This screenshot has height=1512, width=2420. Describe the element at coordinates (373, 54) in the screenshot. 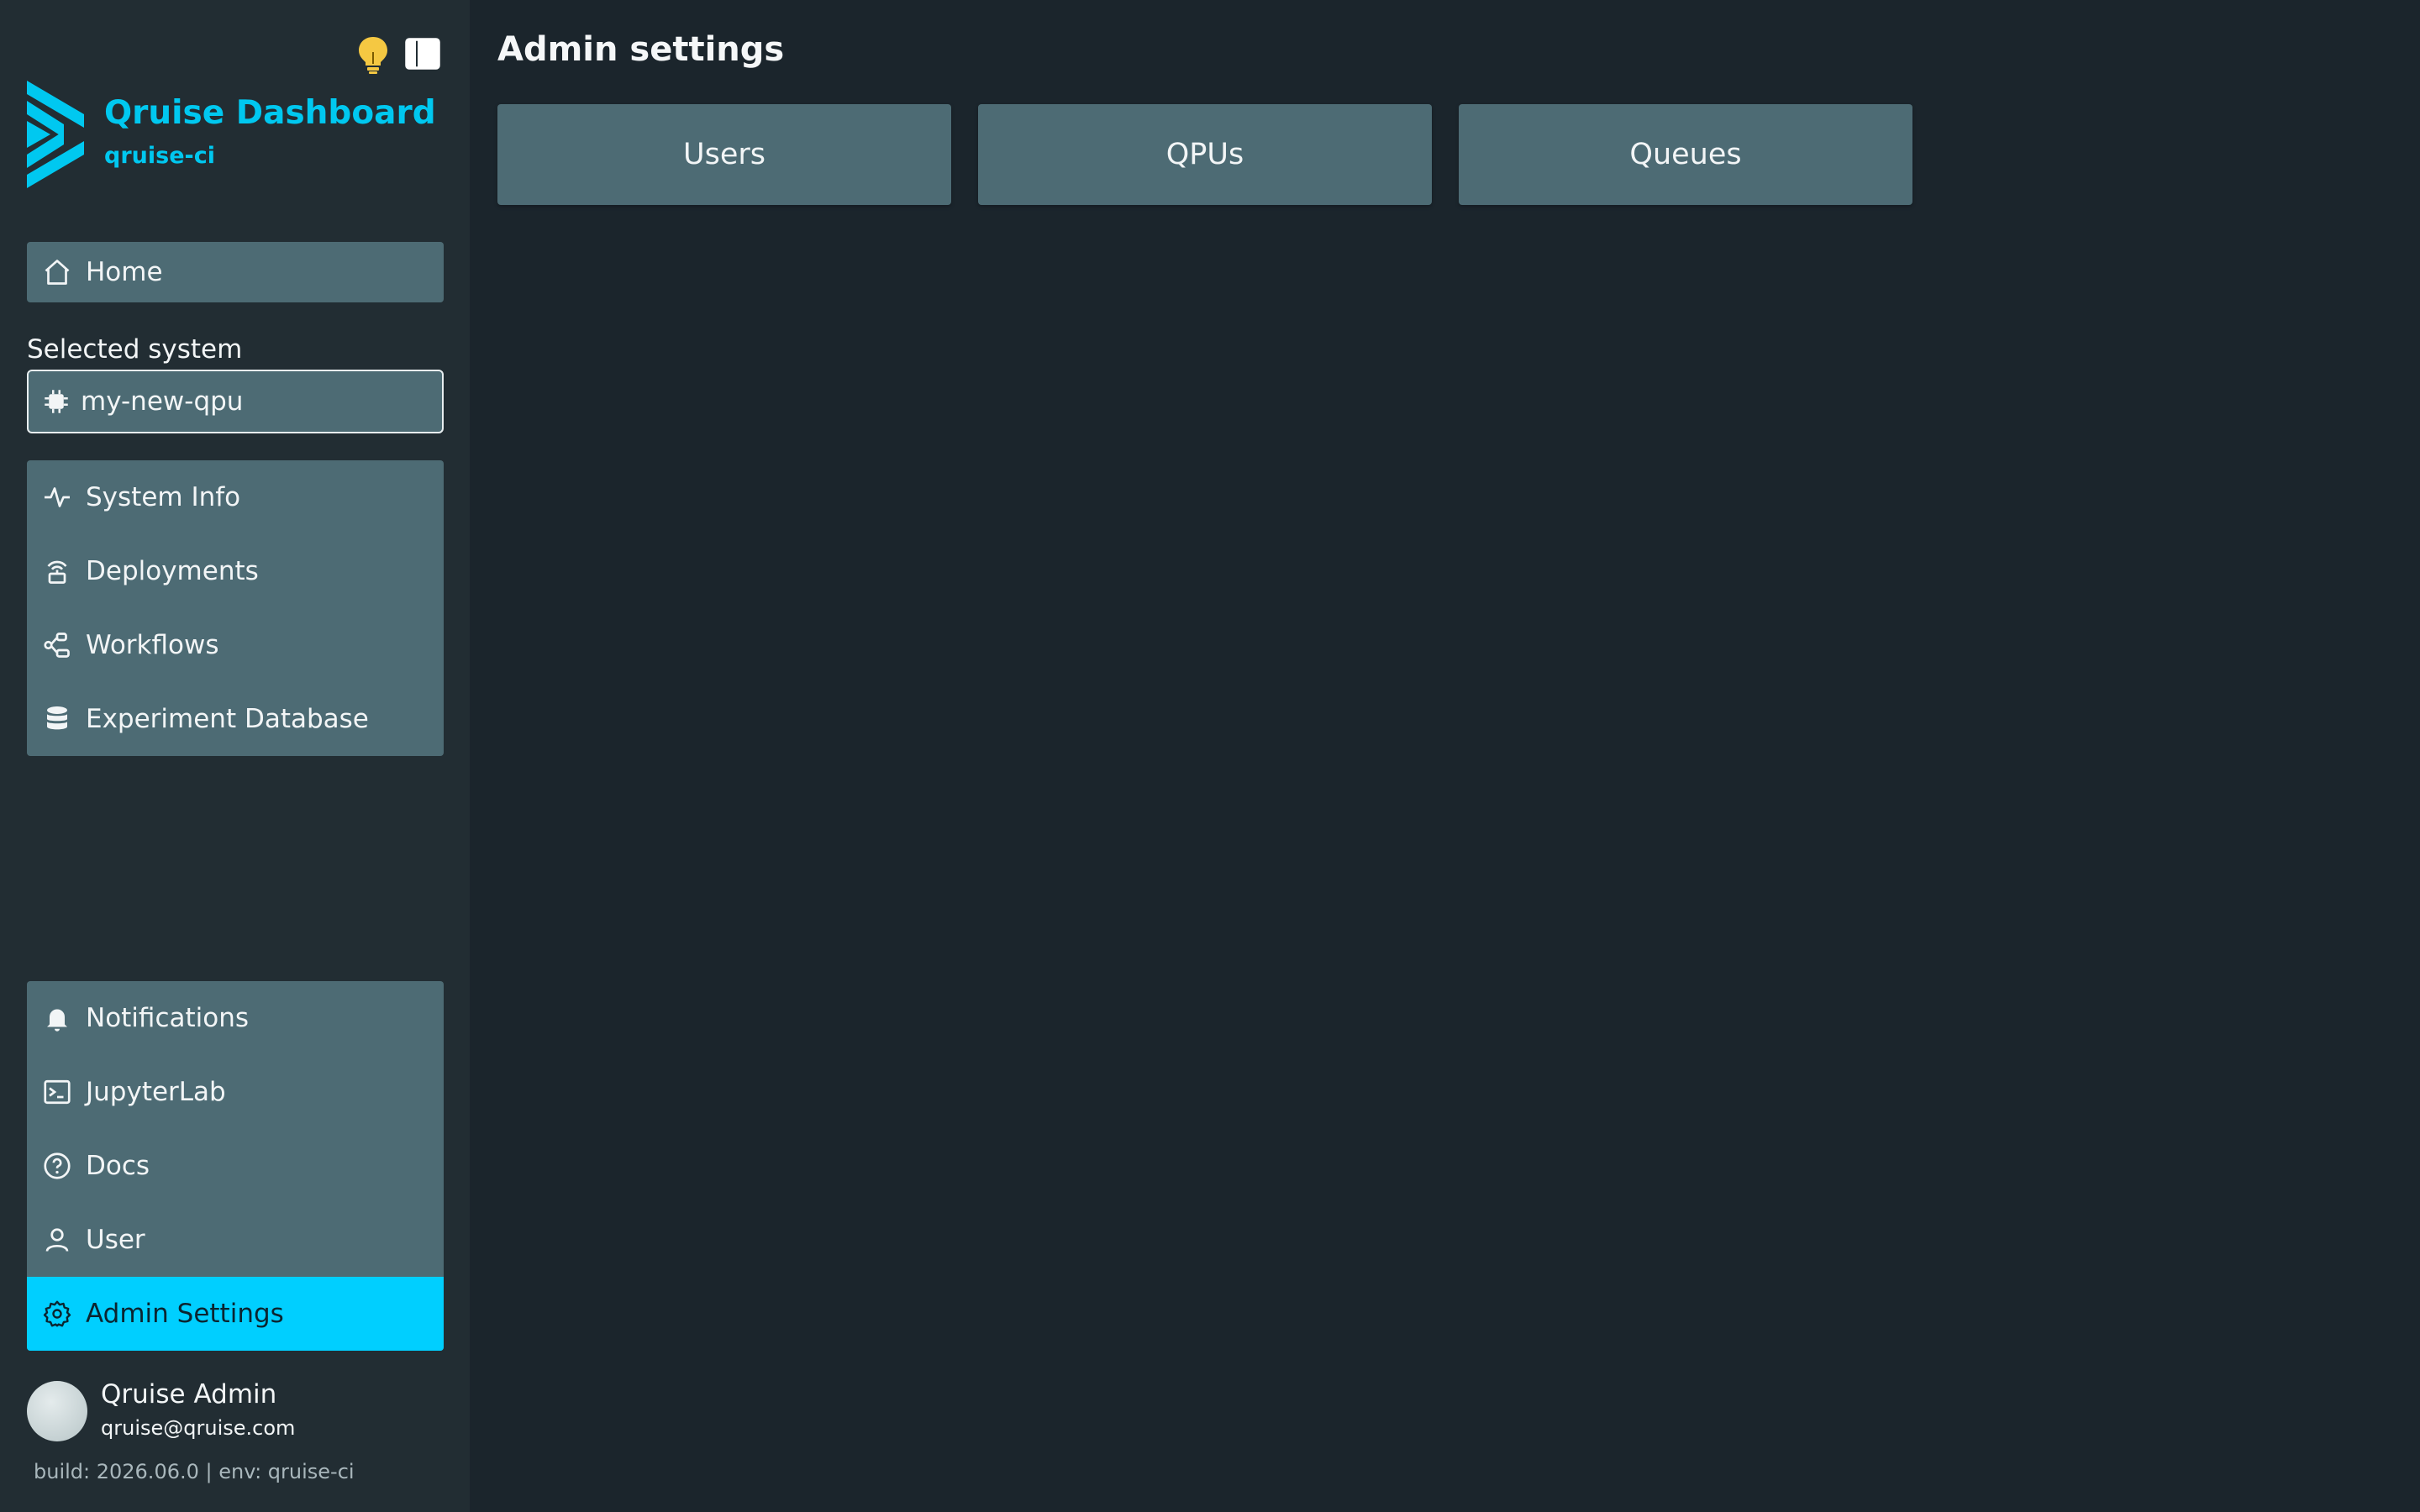

I see `lightbulb-icon` at that location.